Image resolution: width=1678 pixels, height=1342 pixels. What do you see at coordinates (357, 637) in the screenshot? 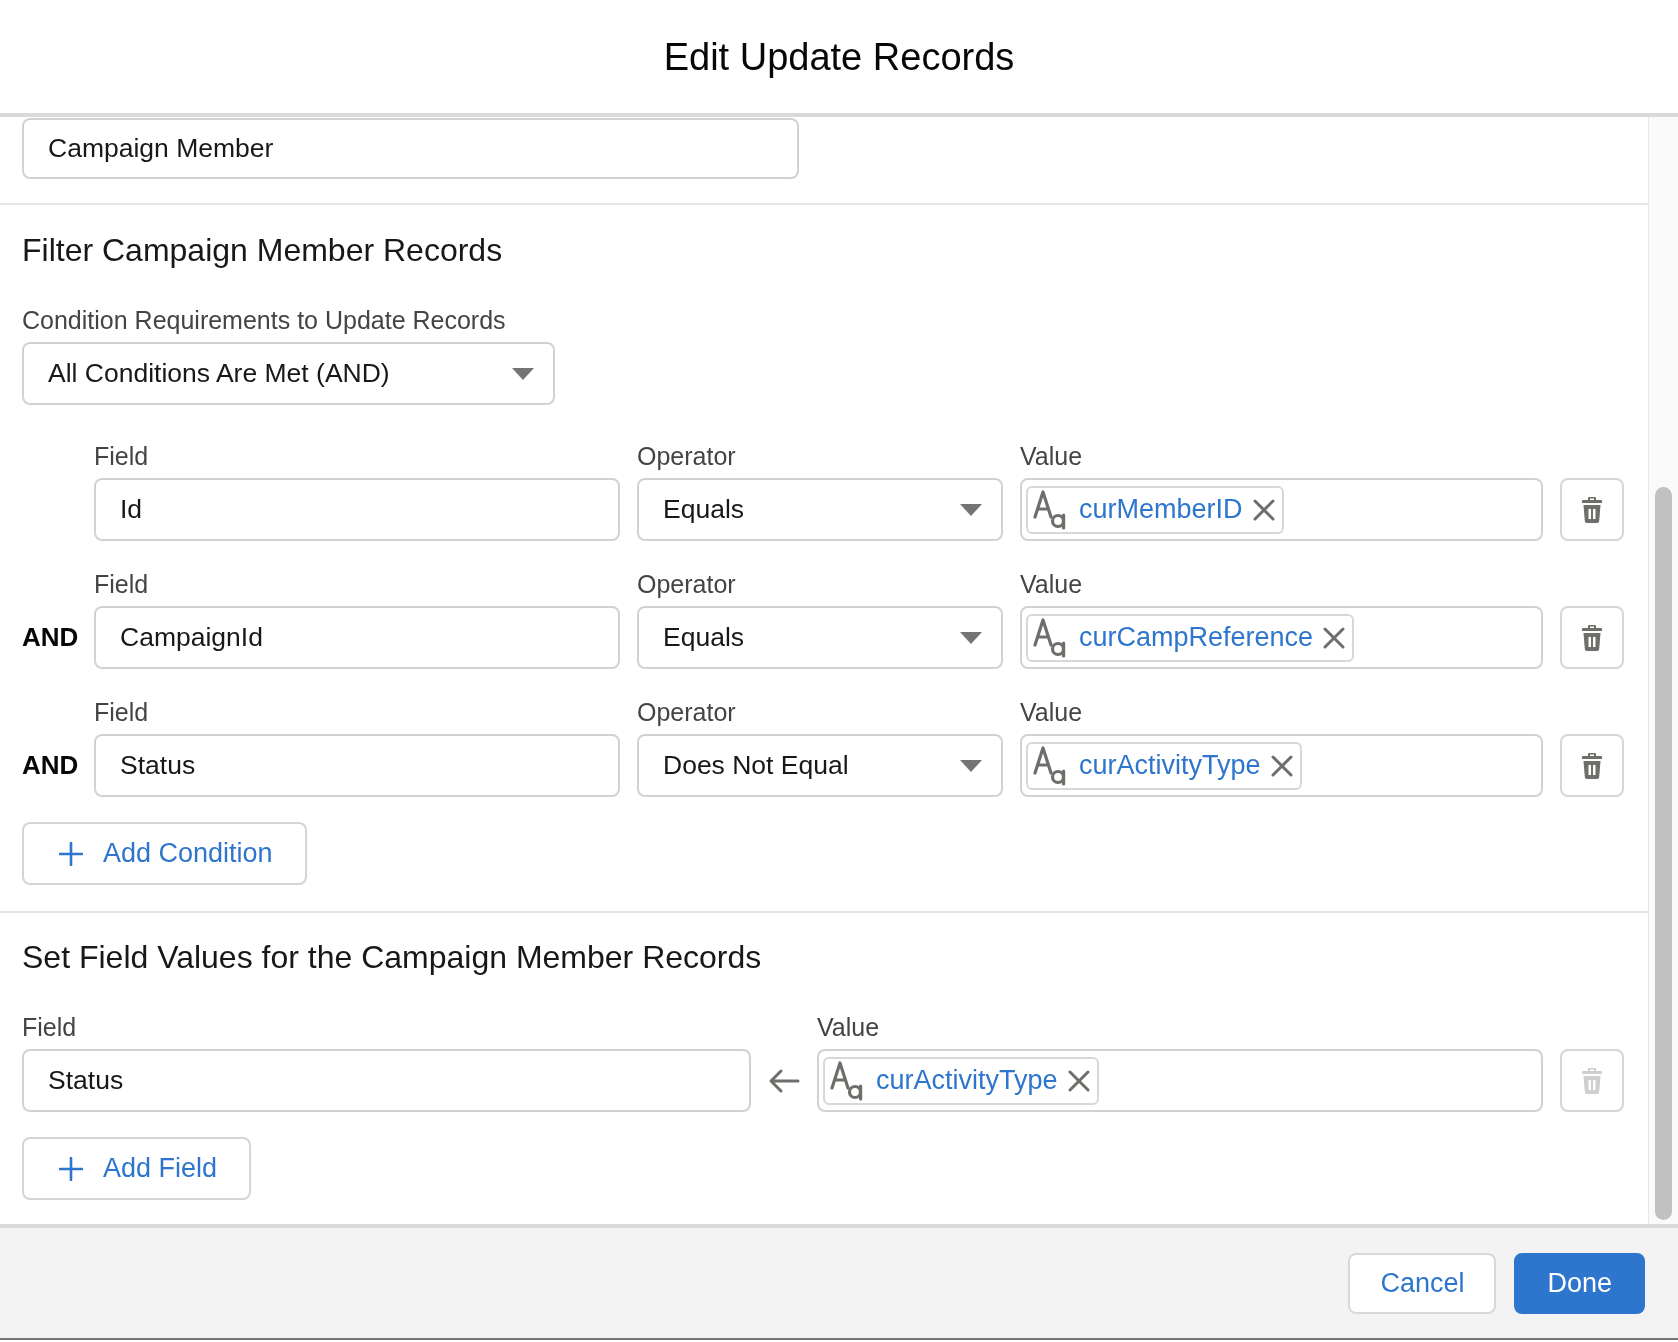
I see `field-input: CampaignId` at bounding box center [357, 637].